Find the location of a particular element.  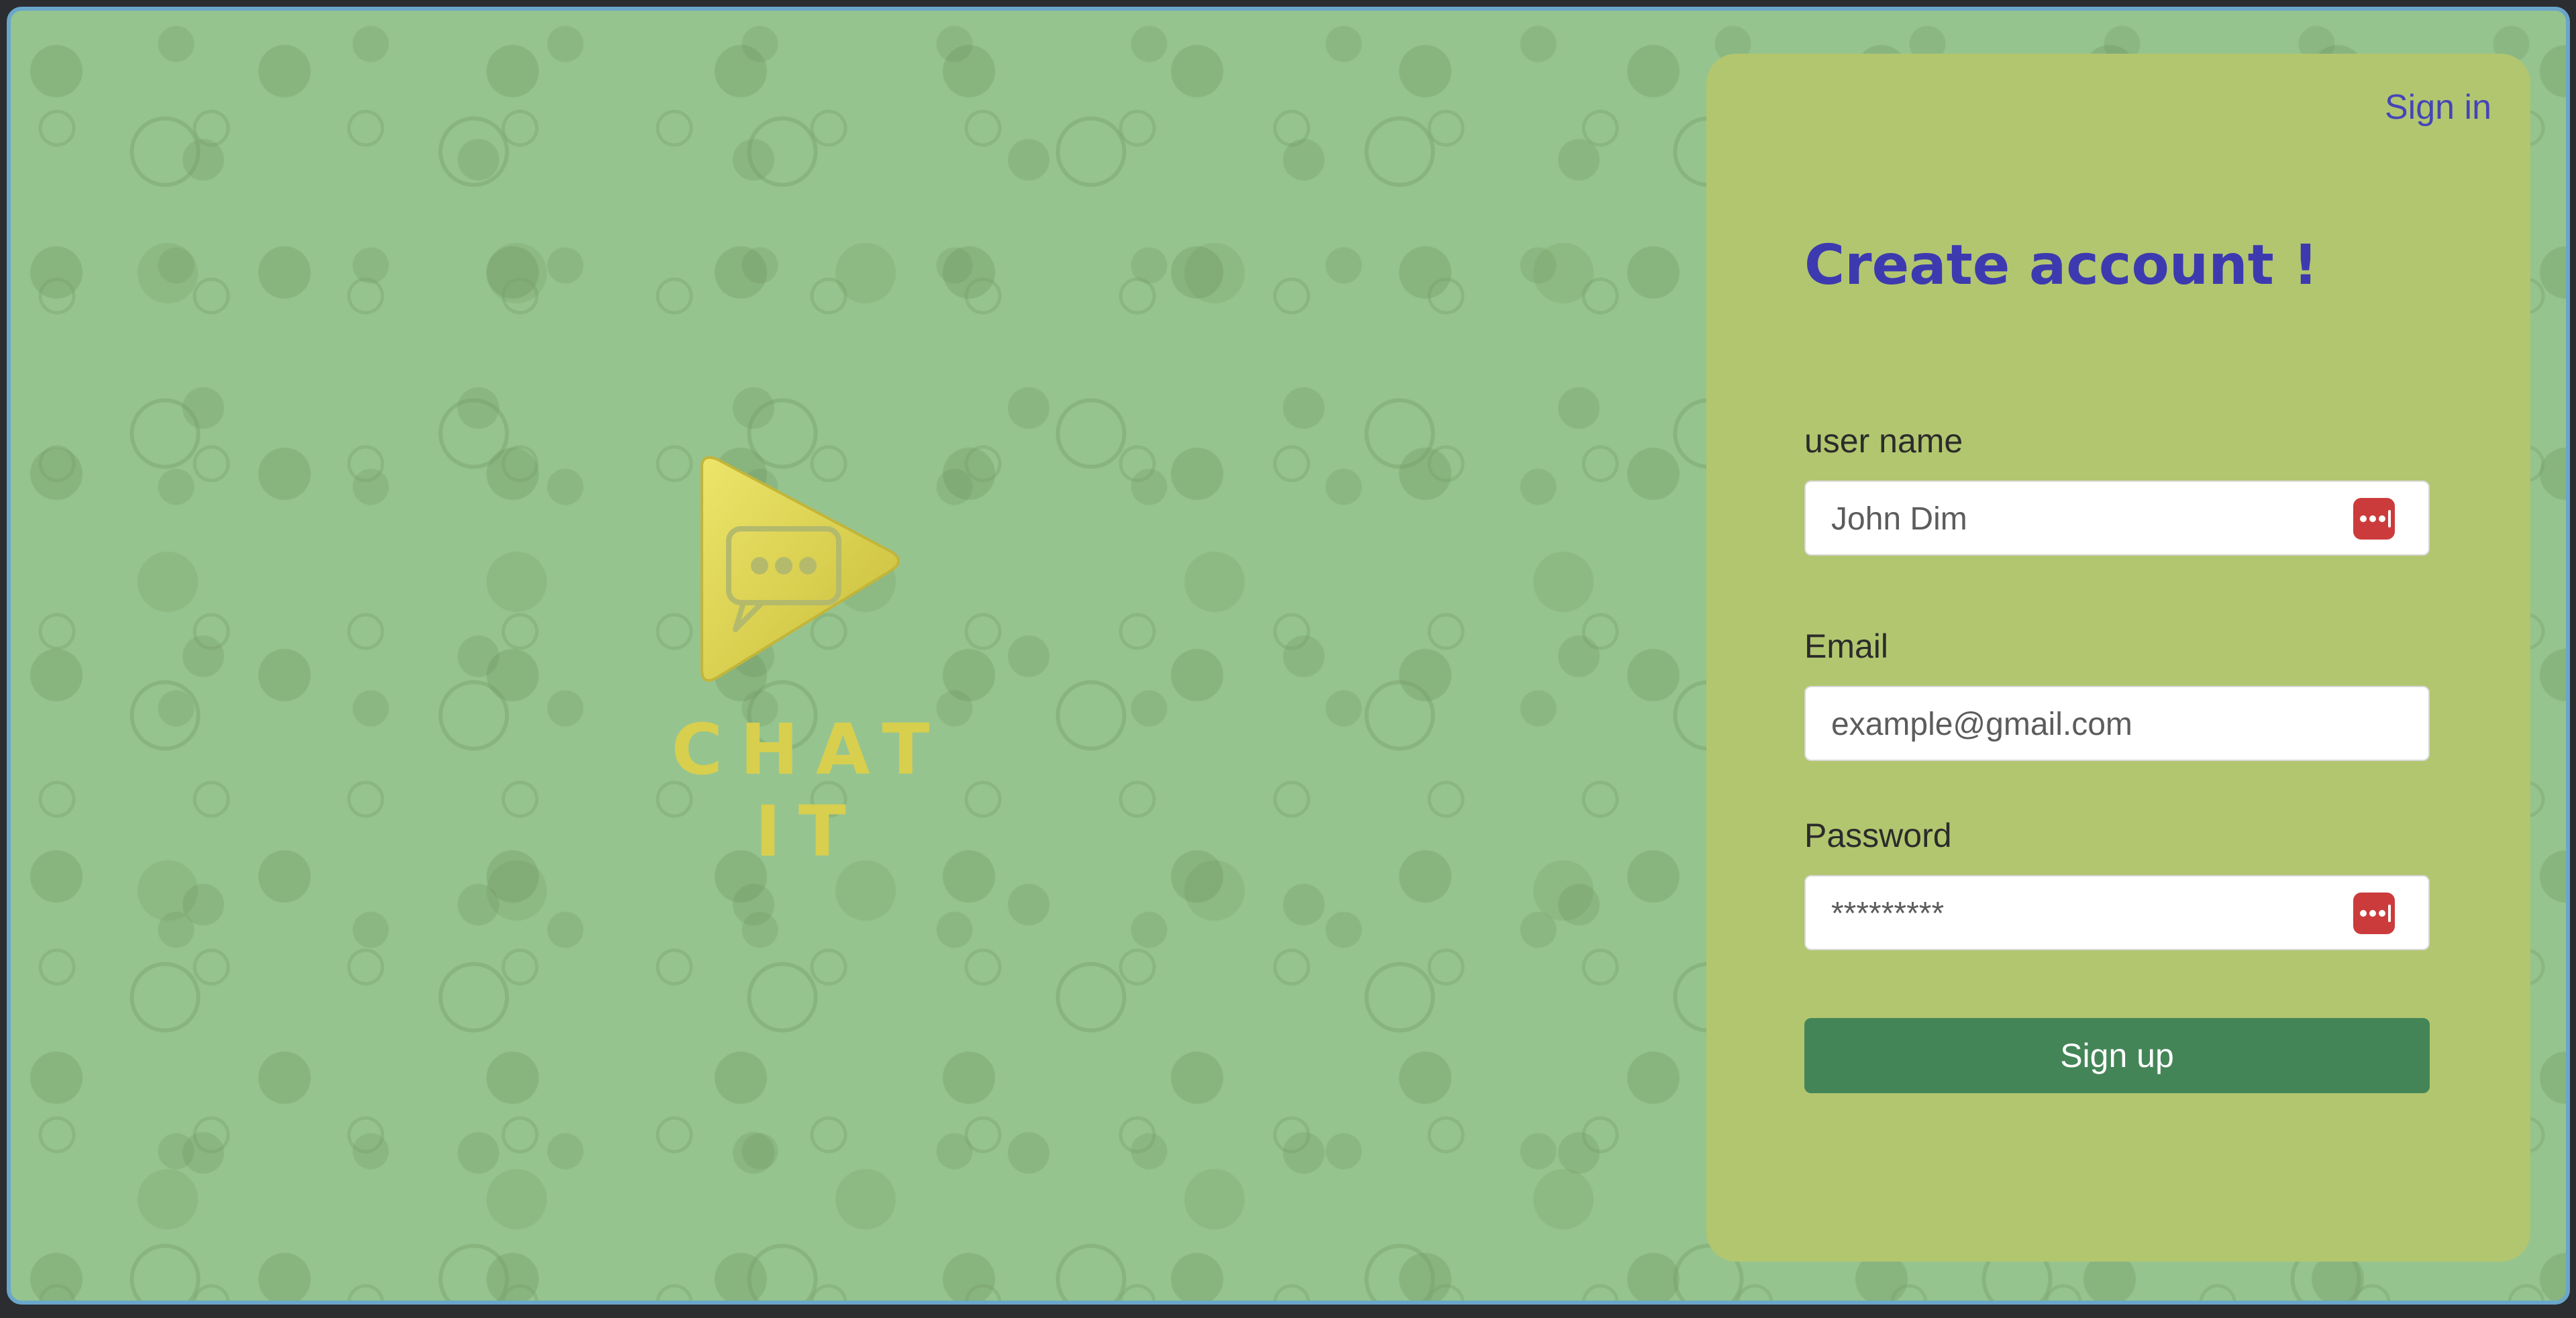

password-label: Password is located at coordinates (1878, 836).